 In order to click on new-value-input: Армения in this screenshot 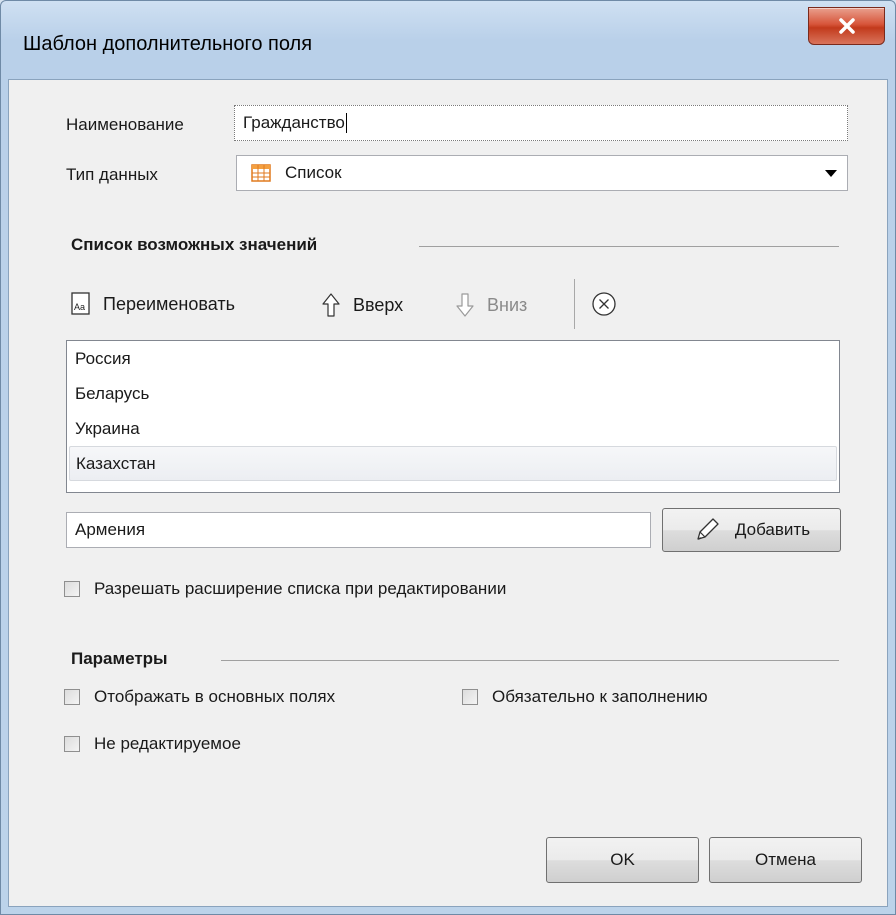, I will do `click(358, 530)`.